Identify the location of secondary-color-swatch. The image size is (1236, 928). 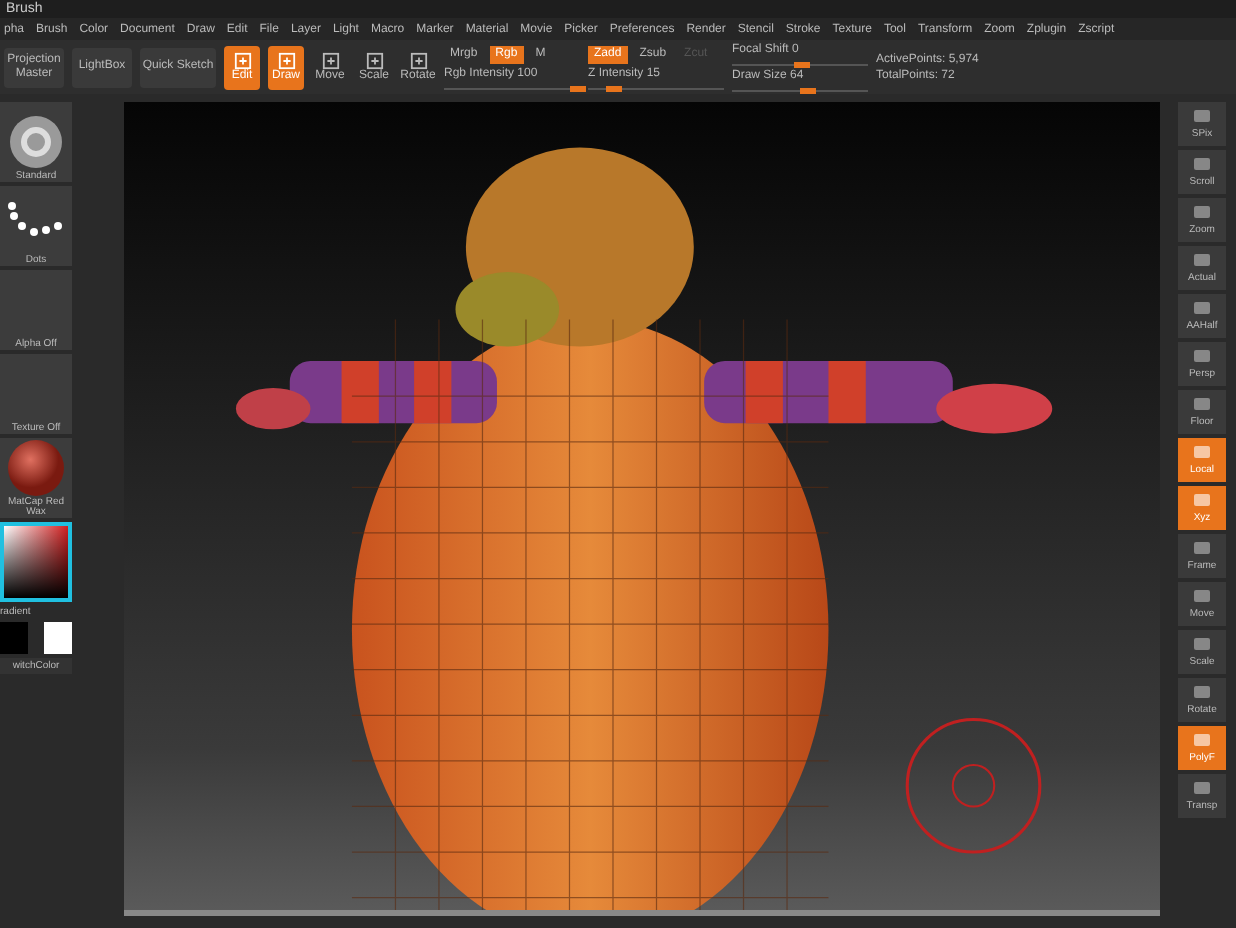
(58, 637).